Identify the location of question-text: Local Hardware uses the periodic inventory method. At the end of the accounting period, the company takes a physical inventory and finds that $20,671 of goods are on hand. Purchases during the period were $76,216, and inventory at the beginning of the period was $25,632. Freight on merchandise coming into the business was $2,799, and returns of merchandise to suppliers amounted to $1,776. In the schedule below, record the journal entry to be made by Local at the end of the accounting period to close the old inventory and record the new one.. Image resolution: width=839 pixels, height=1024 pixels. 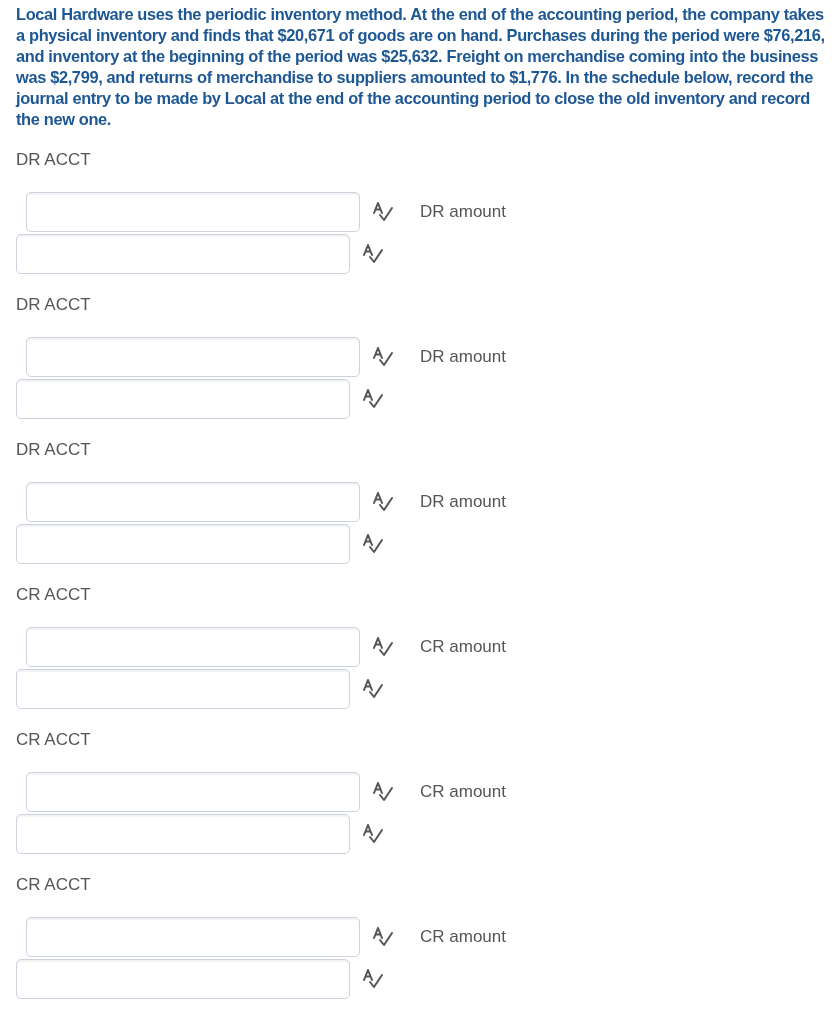
(421, 67).